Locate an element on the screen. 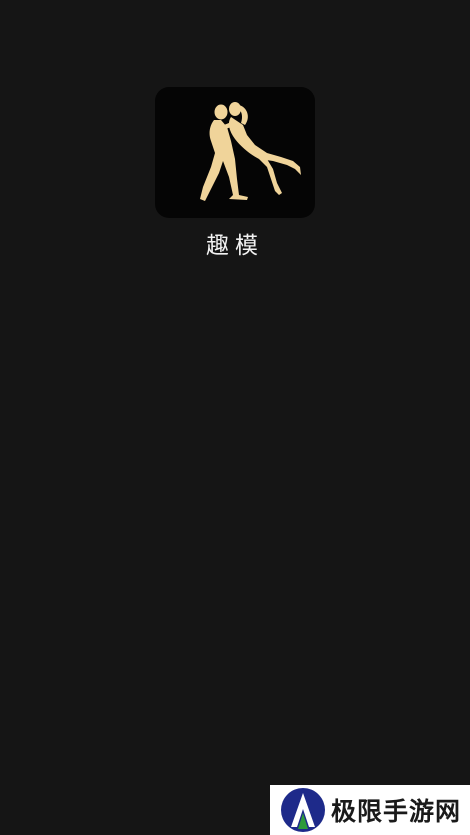 This screenshot has width=470, height=835. watermark: 极限手游网 is located at coordinates (370, 810).